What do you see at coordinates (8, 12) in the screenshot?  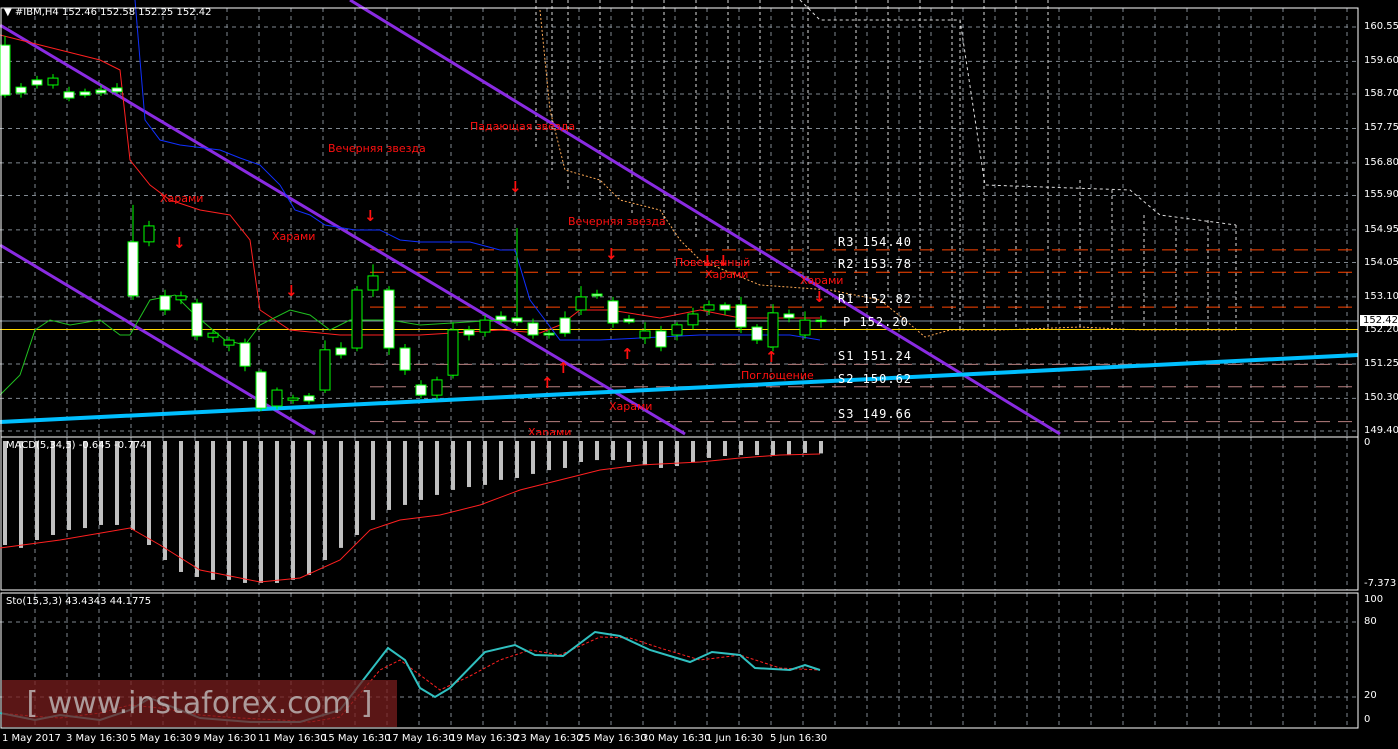 I see `dropdown-triangle-icon: ▼` at bounding box center [8, 12].